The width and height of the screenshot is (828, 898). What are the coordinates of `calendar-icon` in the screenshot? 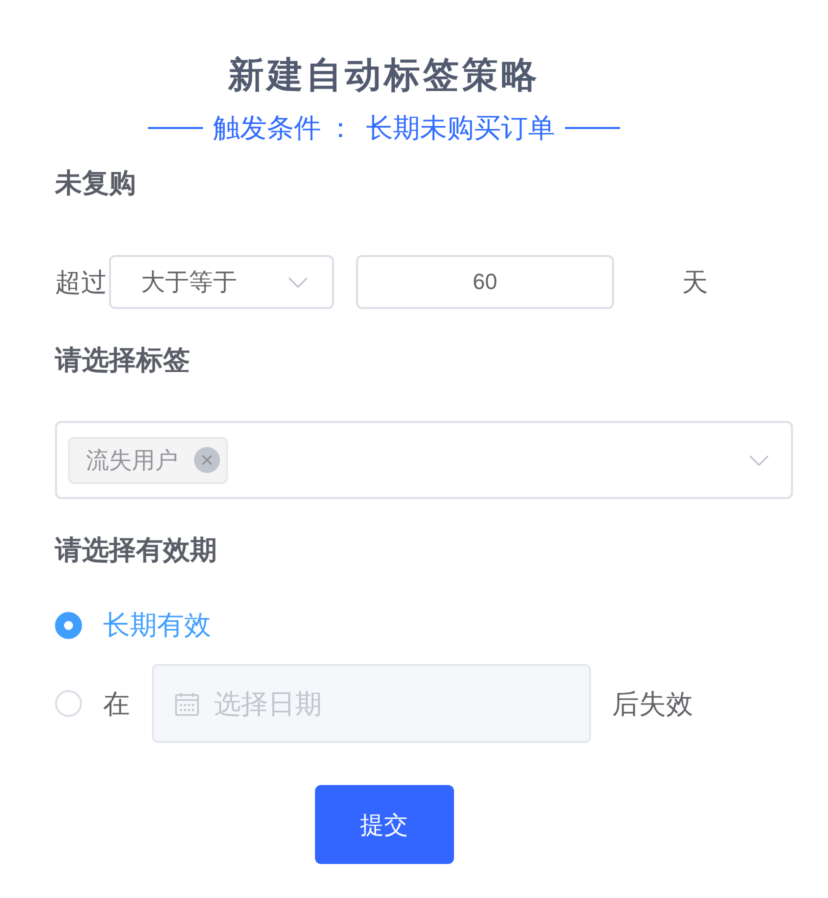 It's located at (187, 704).